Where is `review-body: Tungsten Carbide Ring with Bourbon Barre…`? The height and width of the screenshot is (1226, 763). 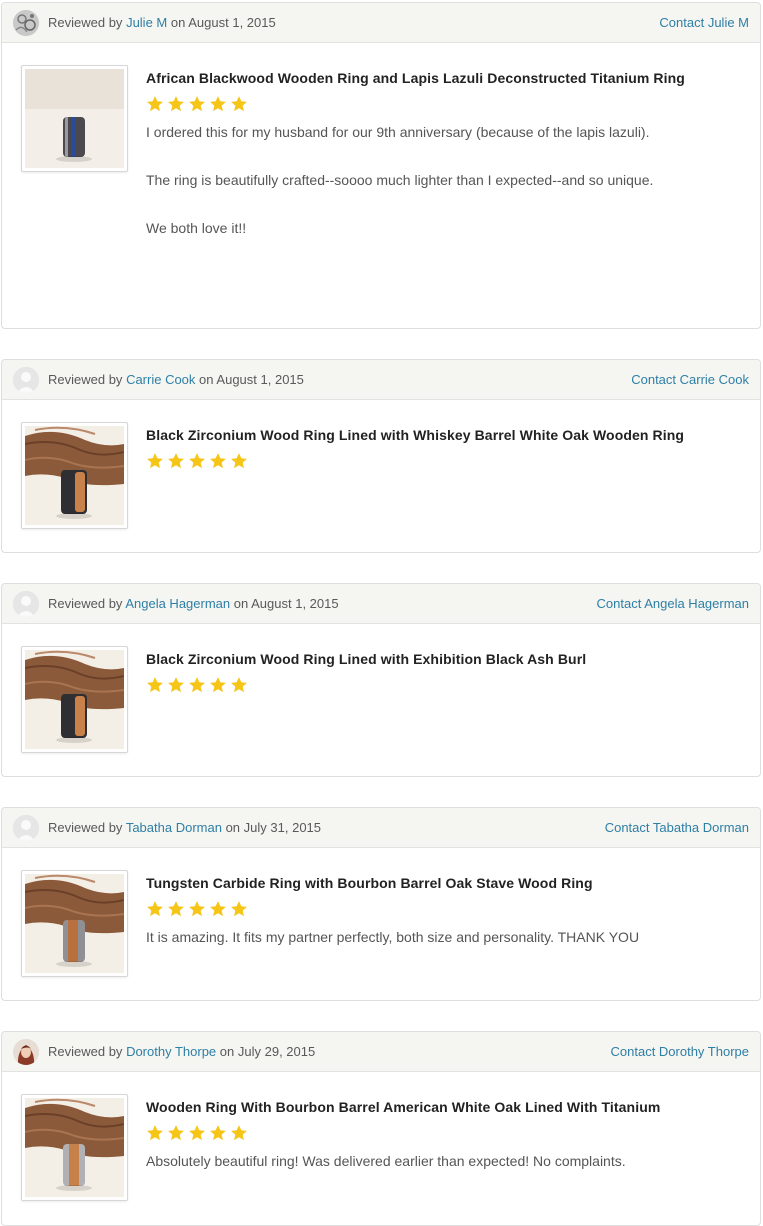 review-body: Tungsten Carbide Ring with Bourbon Barre… is located at coordinates (381, 912).